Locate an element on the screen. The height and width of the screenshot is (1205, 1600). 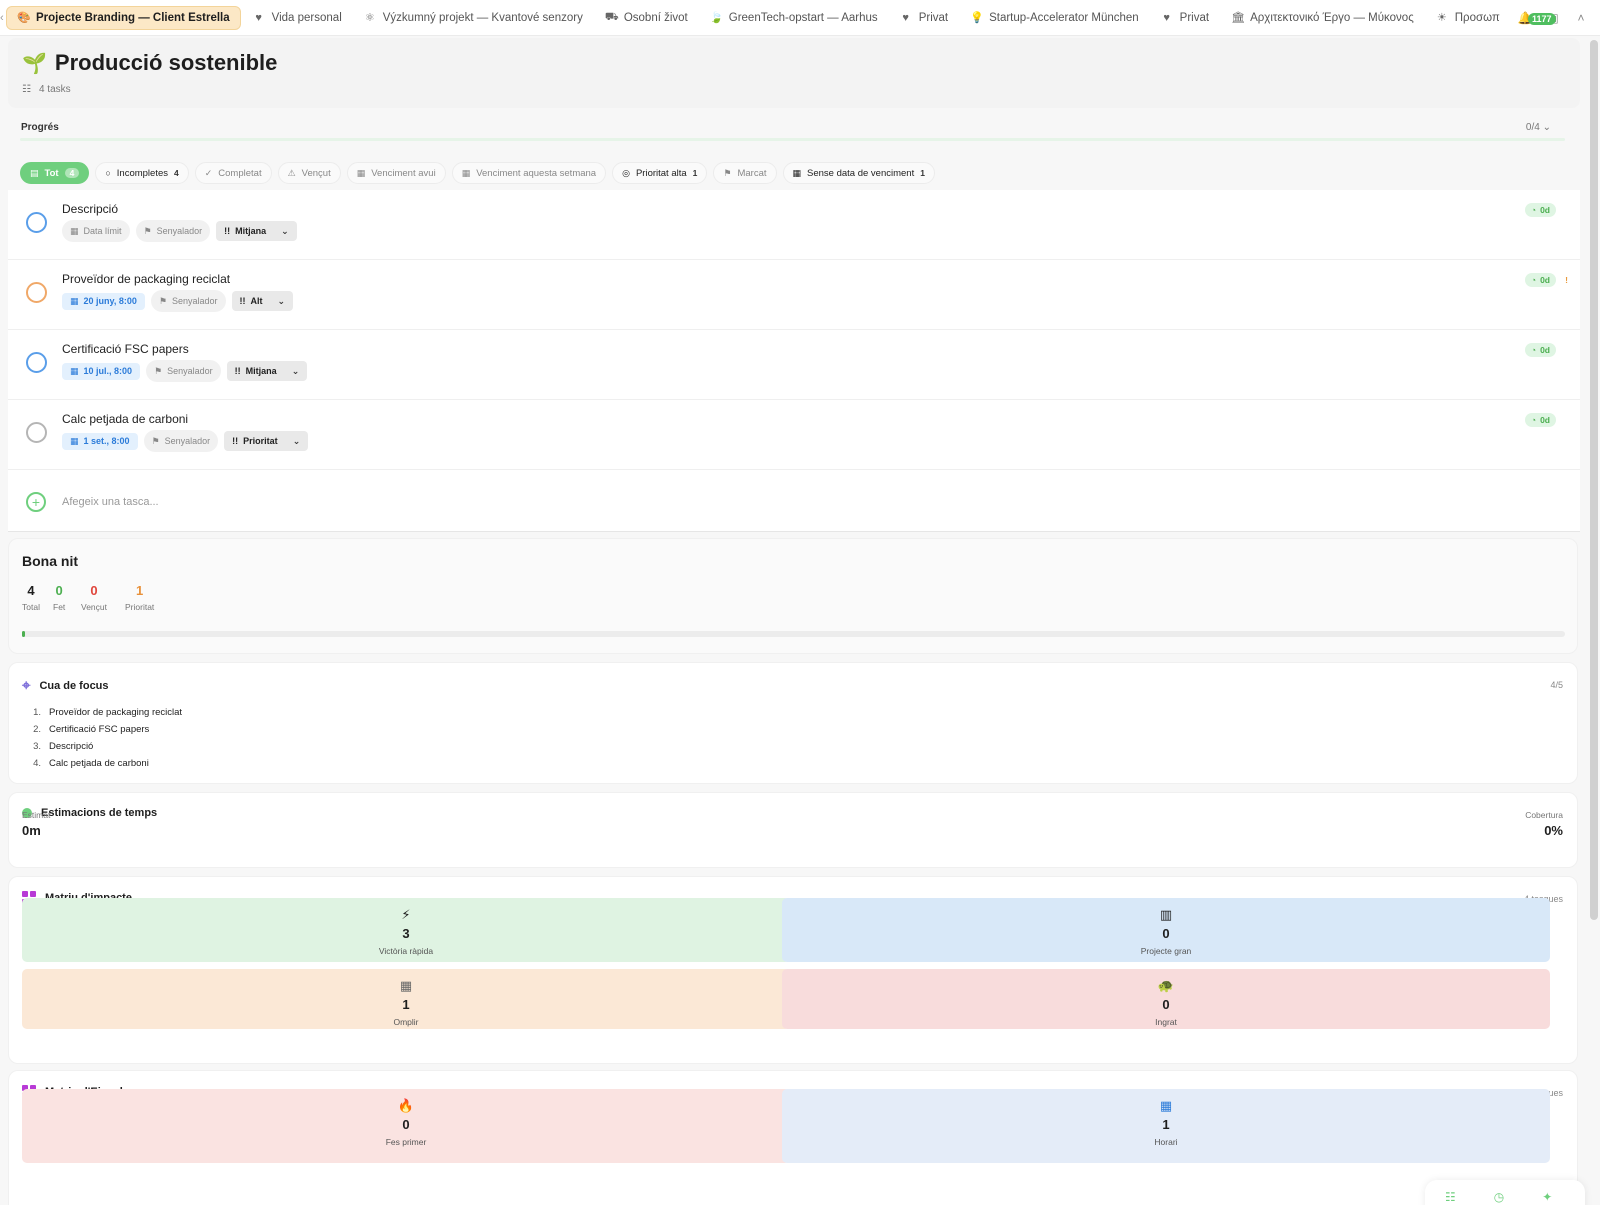
chevron-up-icon: ˄ is located at coordinates (1581, 18).